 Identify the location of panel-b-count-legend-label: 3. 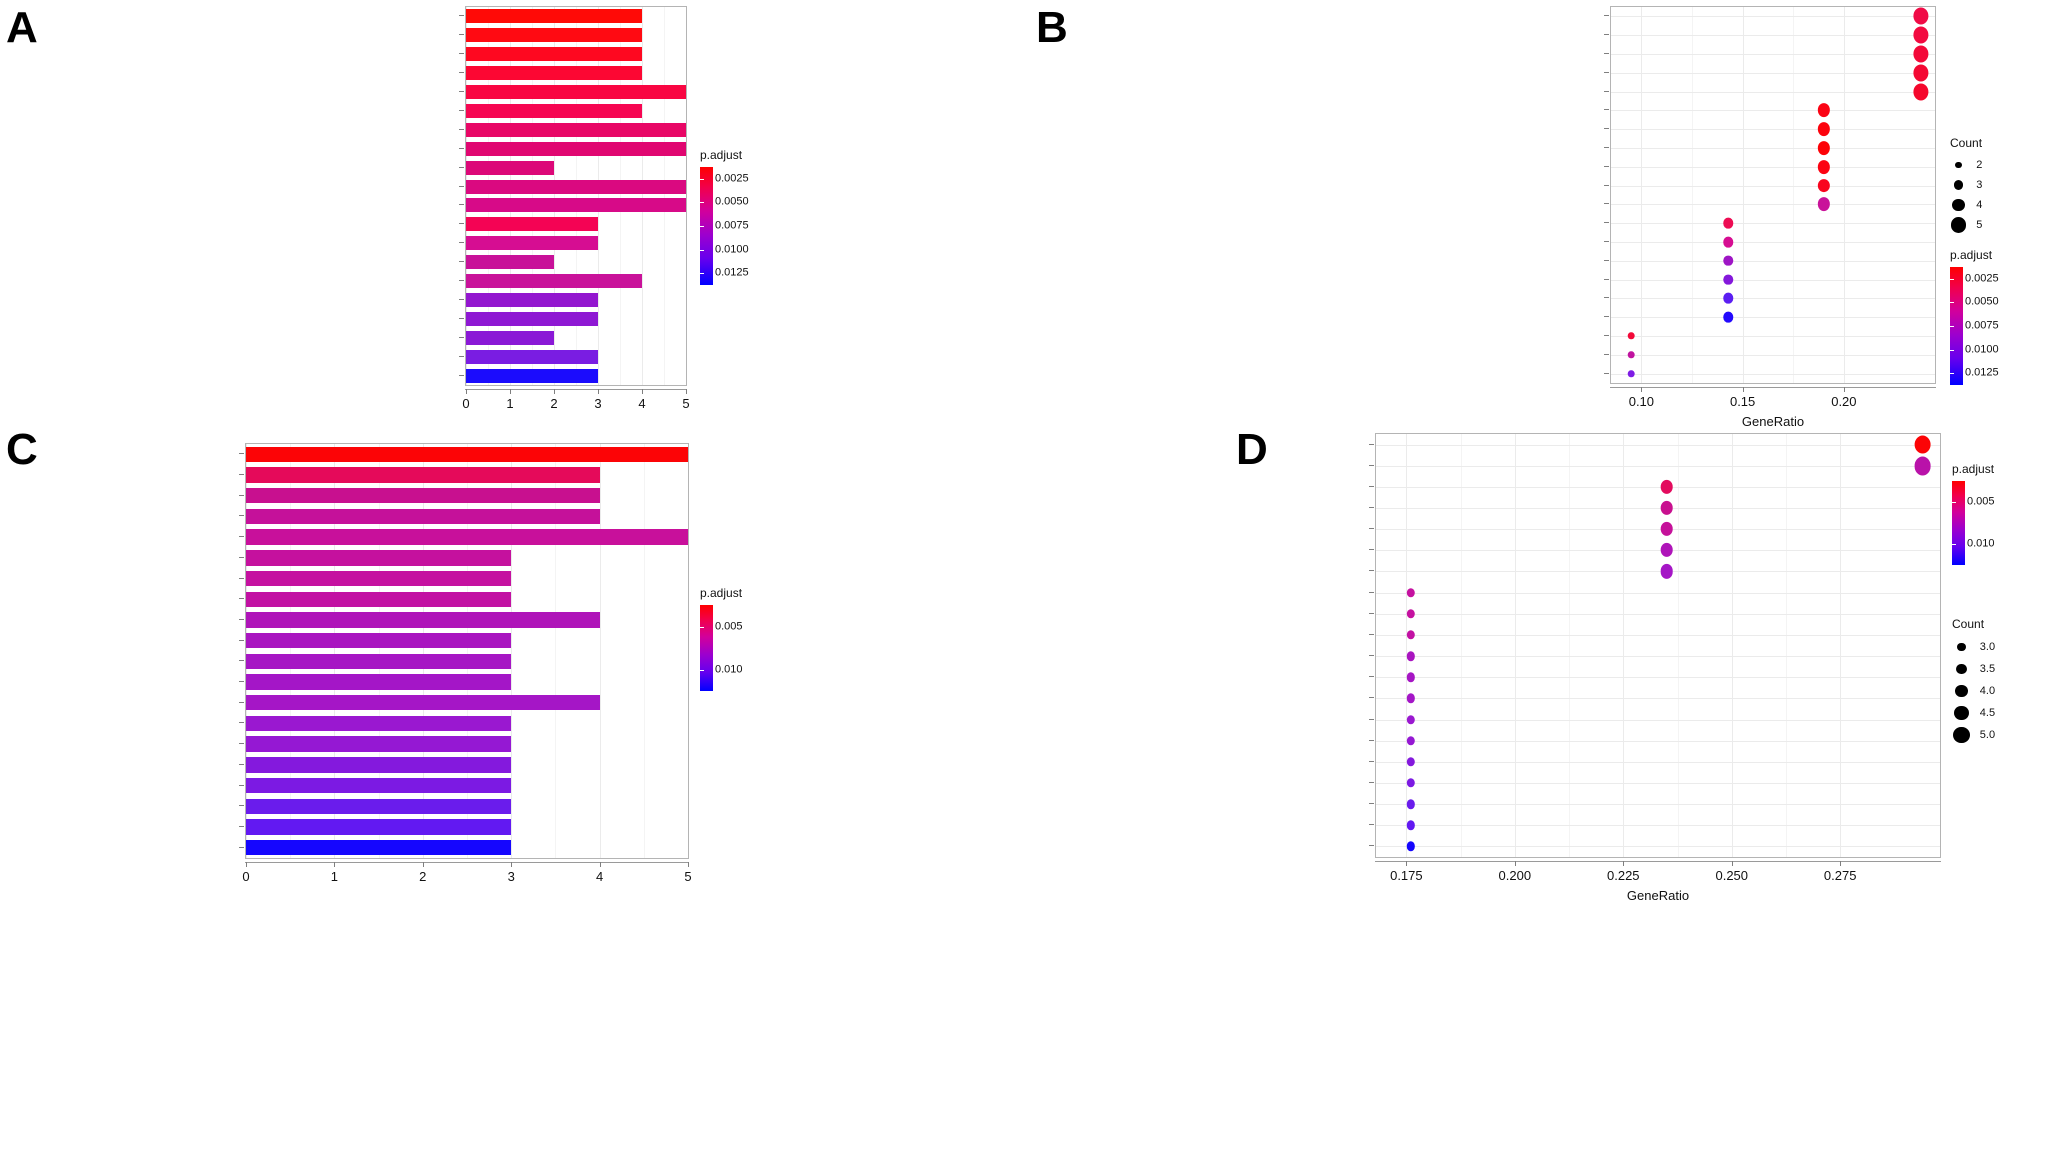
(1979, 185).